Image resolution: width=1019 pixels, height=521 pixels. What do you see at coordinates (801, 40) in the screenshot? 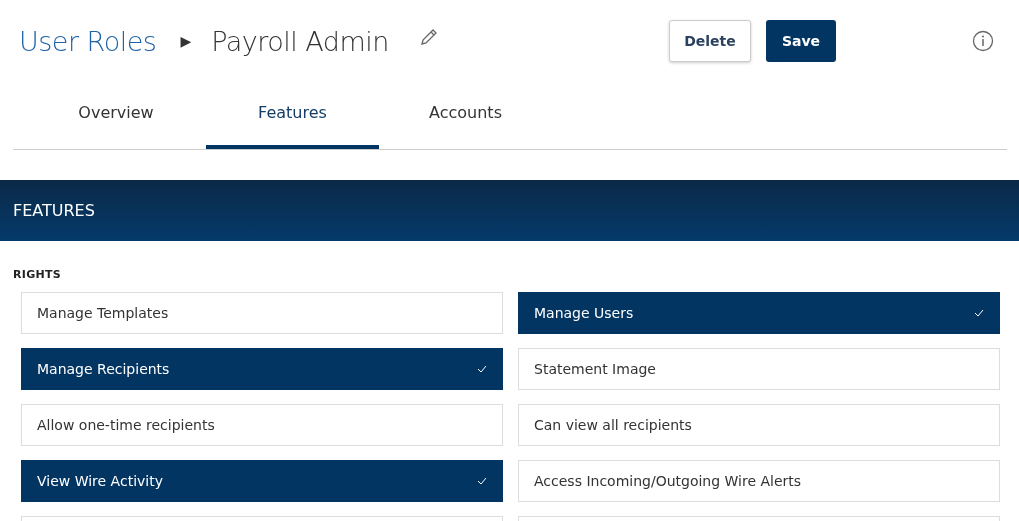
I see `save-button: Save` at bounding box center [801, 40].